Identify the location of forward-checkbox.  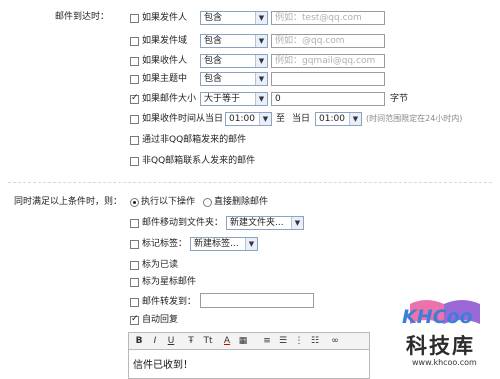
(134, 302).